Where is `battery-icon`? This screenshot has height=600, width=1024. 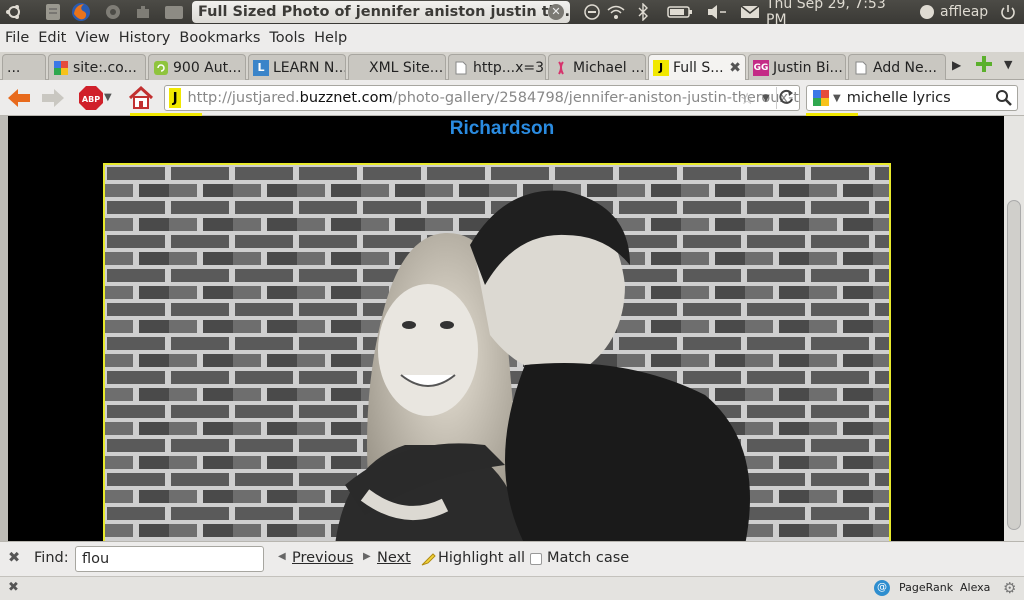 battery-icon is located at coordinates (680, 12).